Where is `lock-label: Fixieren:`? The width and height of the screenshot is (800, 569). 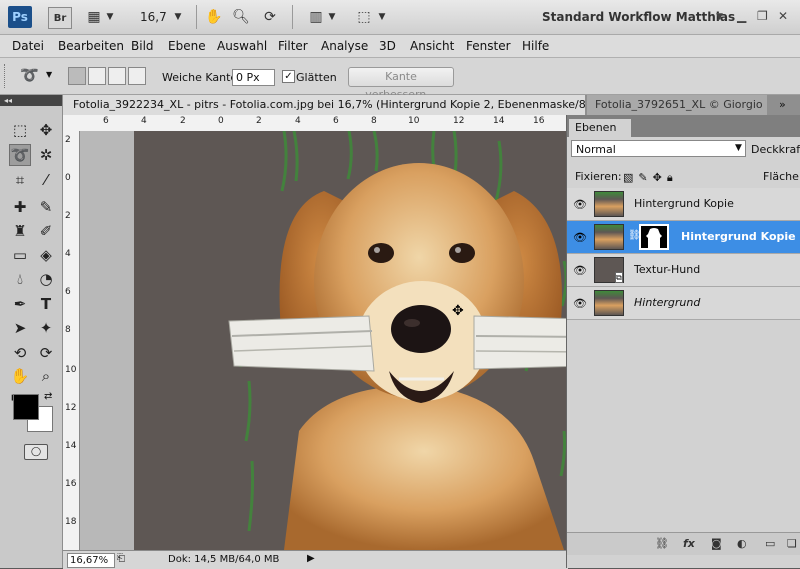 lock-label: Fixieren: is located at coordinates (598, 176).